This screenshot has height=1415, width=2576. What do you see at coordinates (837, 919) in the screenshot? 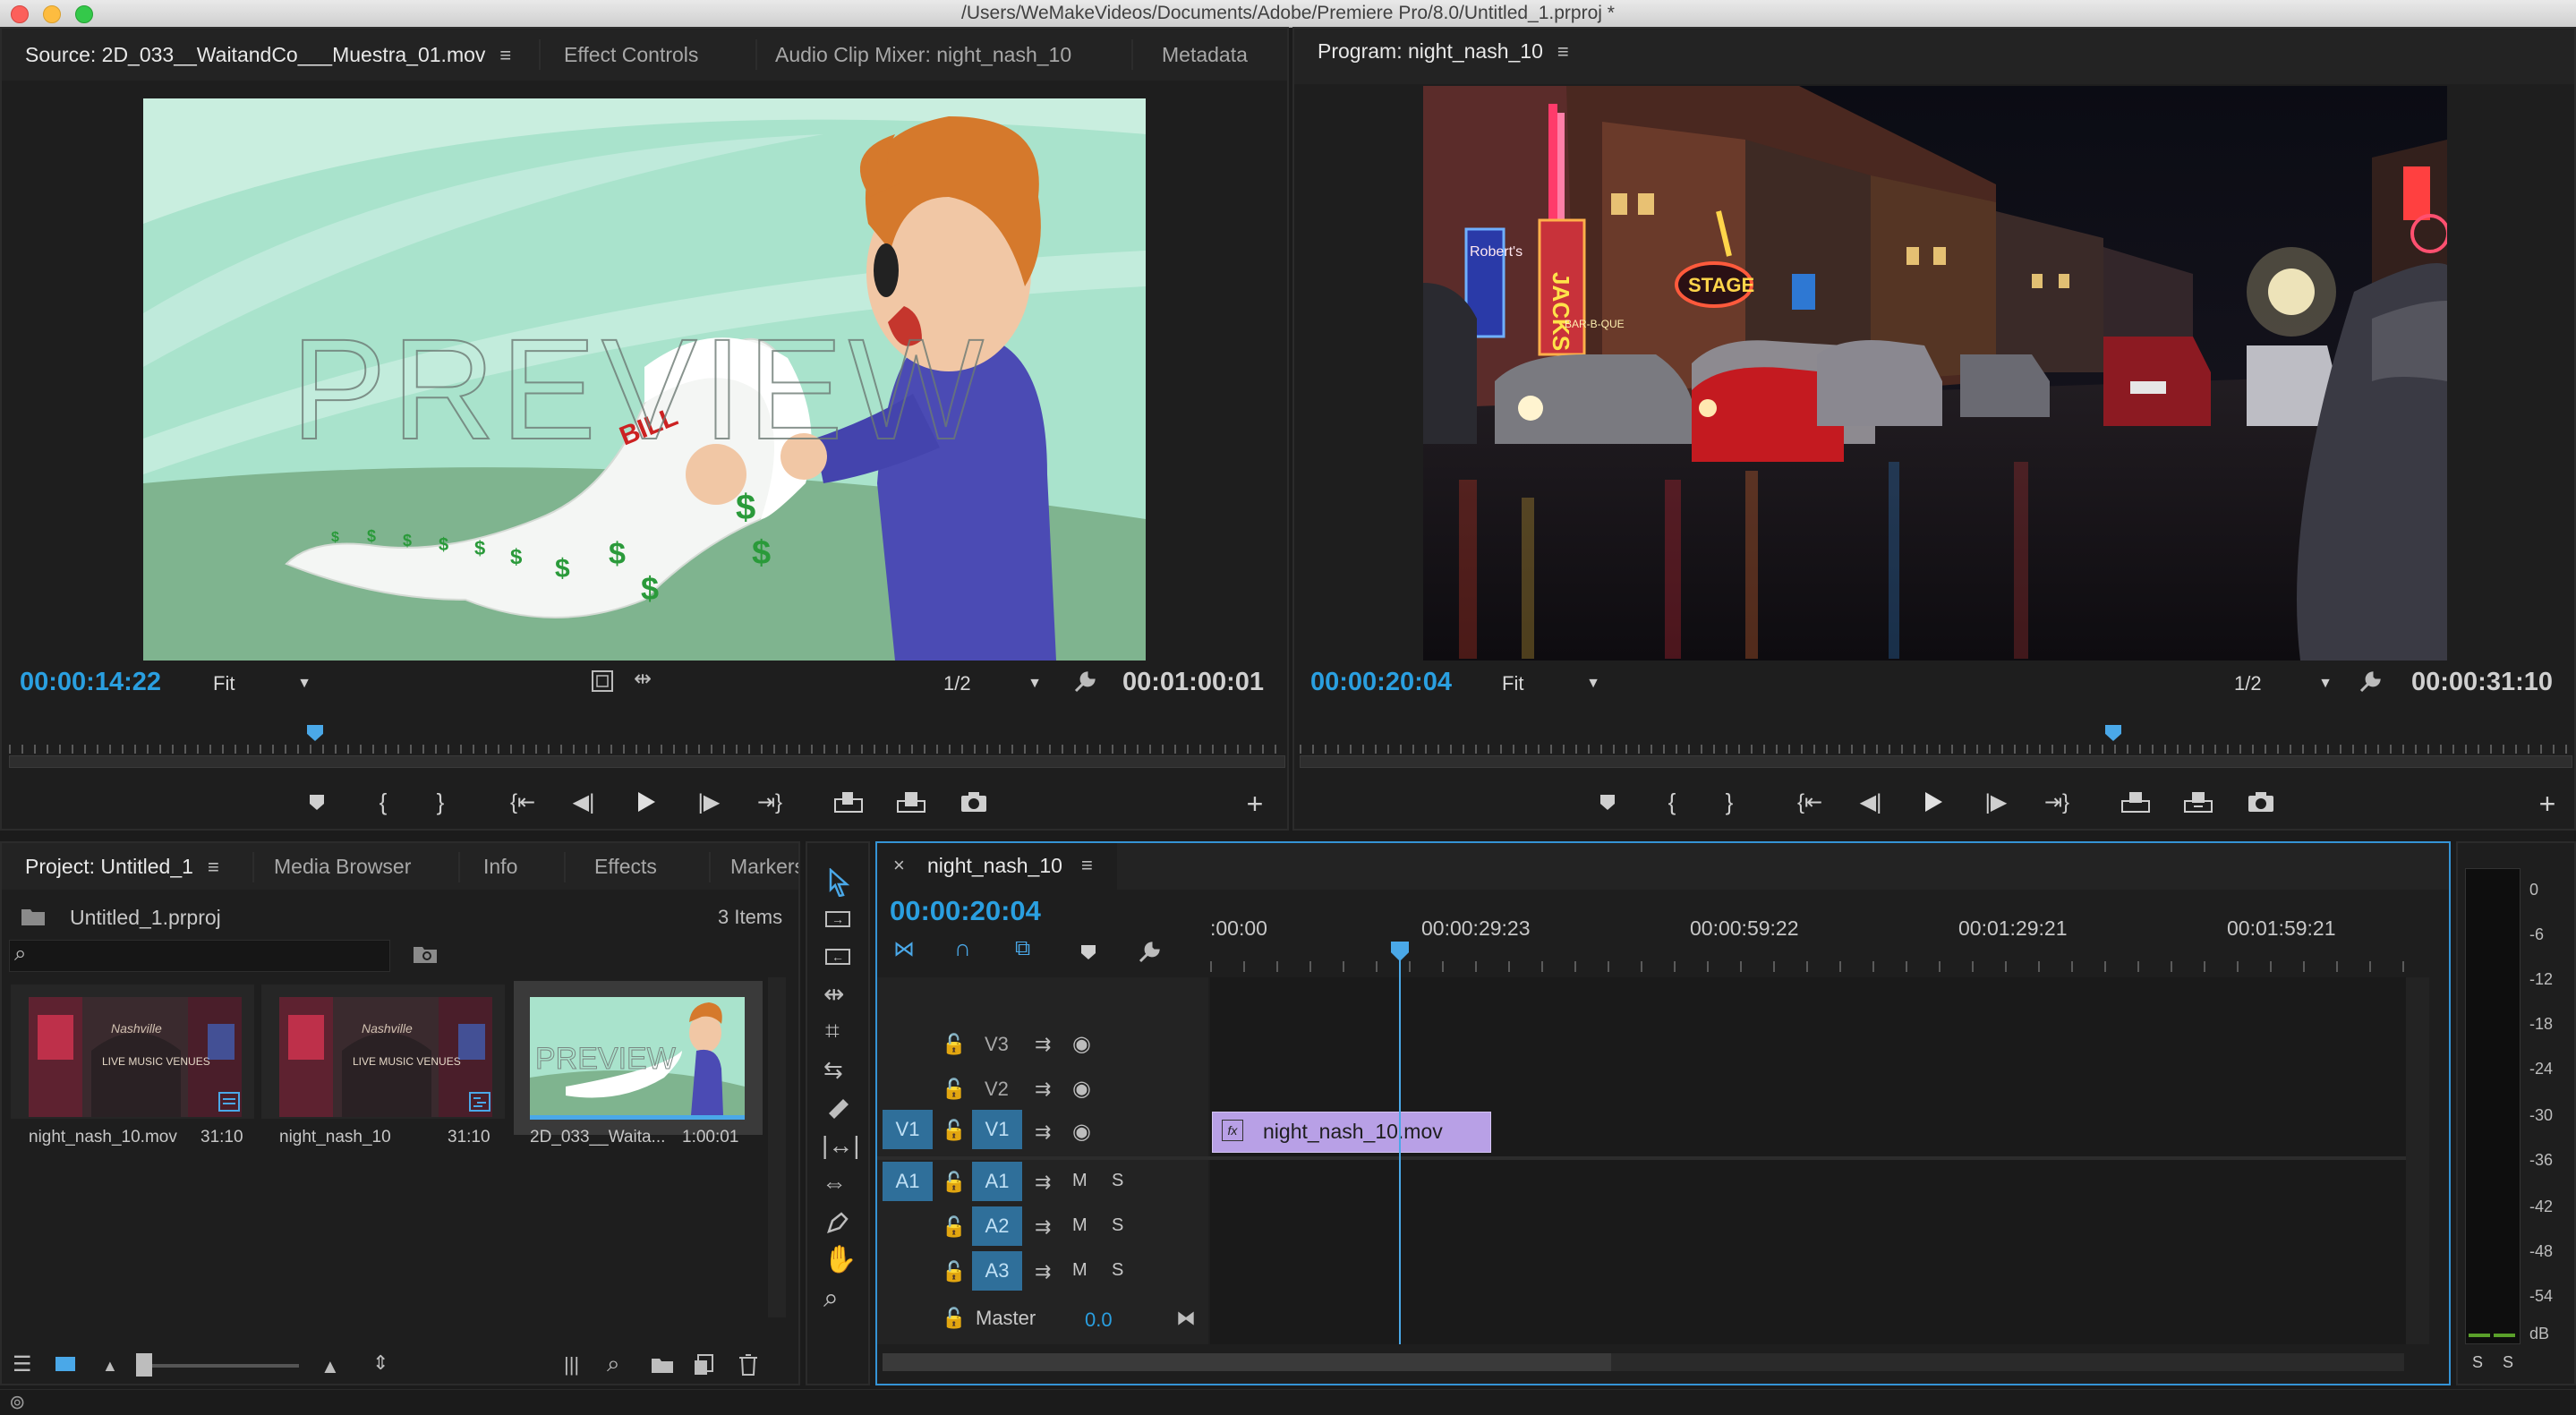
I see `track-select-tool-icon: →` at bounding box center [837, 919].